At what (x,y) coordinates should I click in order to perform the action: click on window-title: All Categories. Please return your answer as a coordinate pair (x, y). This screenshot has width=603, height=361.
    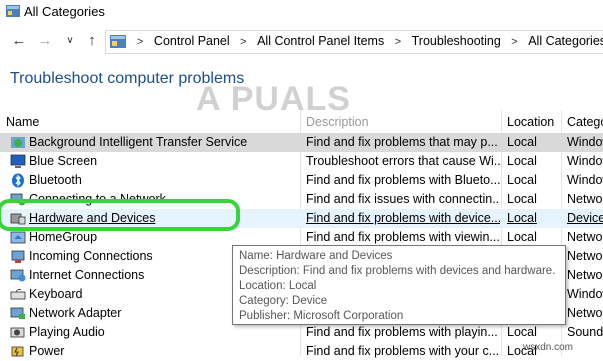
    Looking at the image, I should click on (64, 11).